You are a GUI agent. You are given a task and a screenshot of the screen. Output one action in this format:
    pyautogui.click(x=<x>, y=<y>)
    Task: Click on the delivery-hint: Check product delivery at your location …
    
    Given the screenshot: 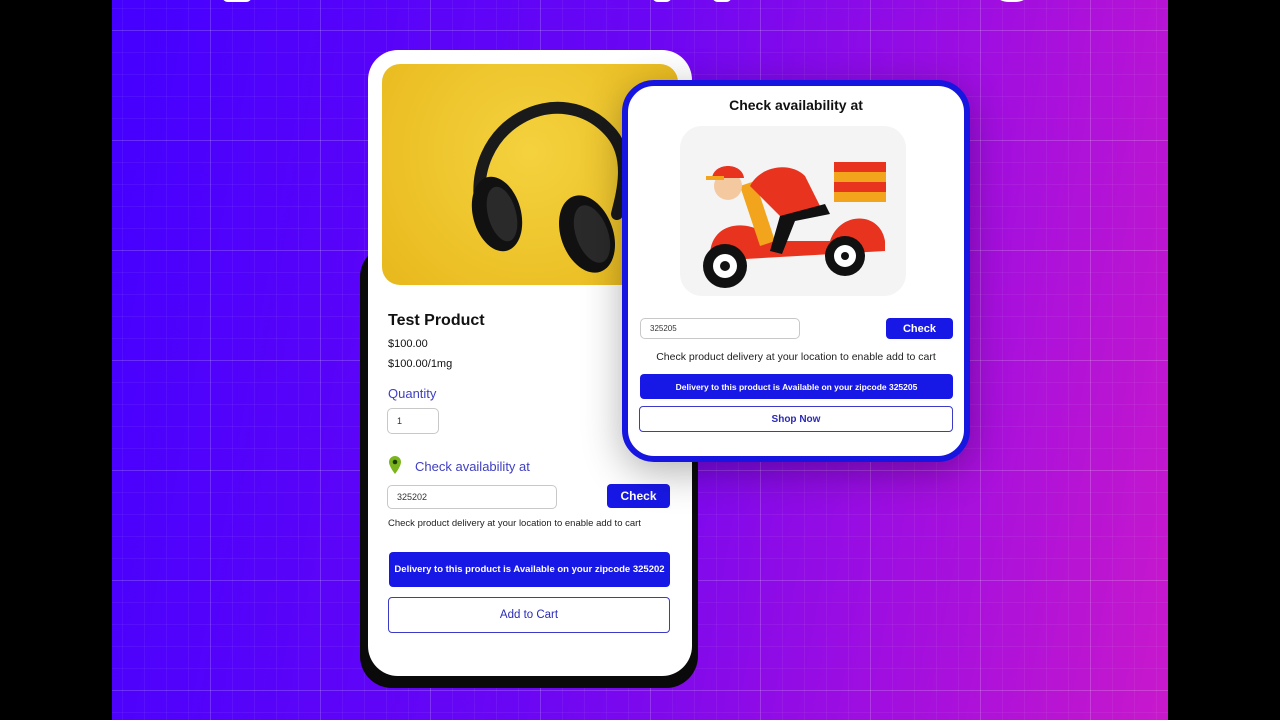 What is the action you would take?
    pyautogui.click(x=514, y=523)
    